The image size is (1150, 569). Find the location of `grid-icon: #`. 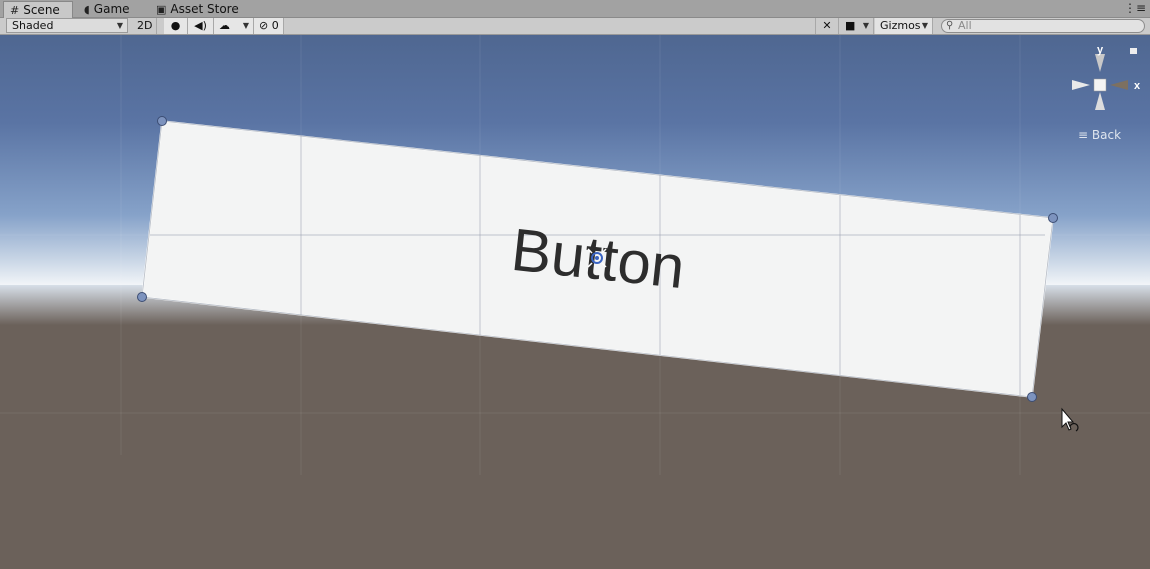

grid-icon: # is located at coordinates (15, 10).